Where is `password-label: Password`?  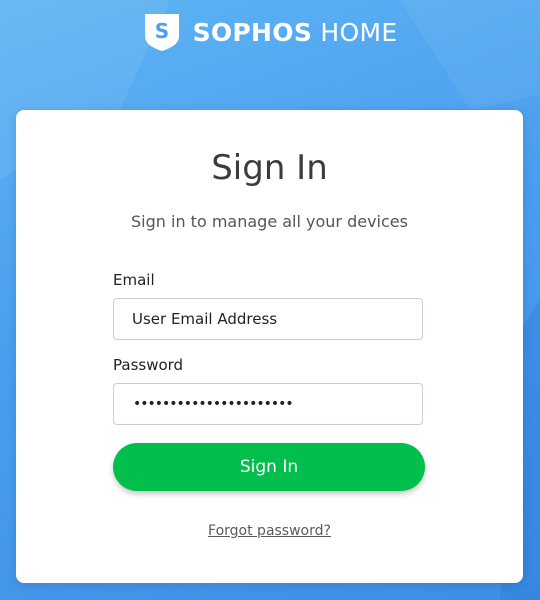
password-label: Password is located at coordinates (148, 365).